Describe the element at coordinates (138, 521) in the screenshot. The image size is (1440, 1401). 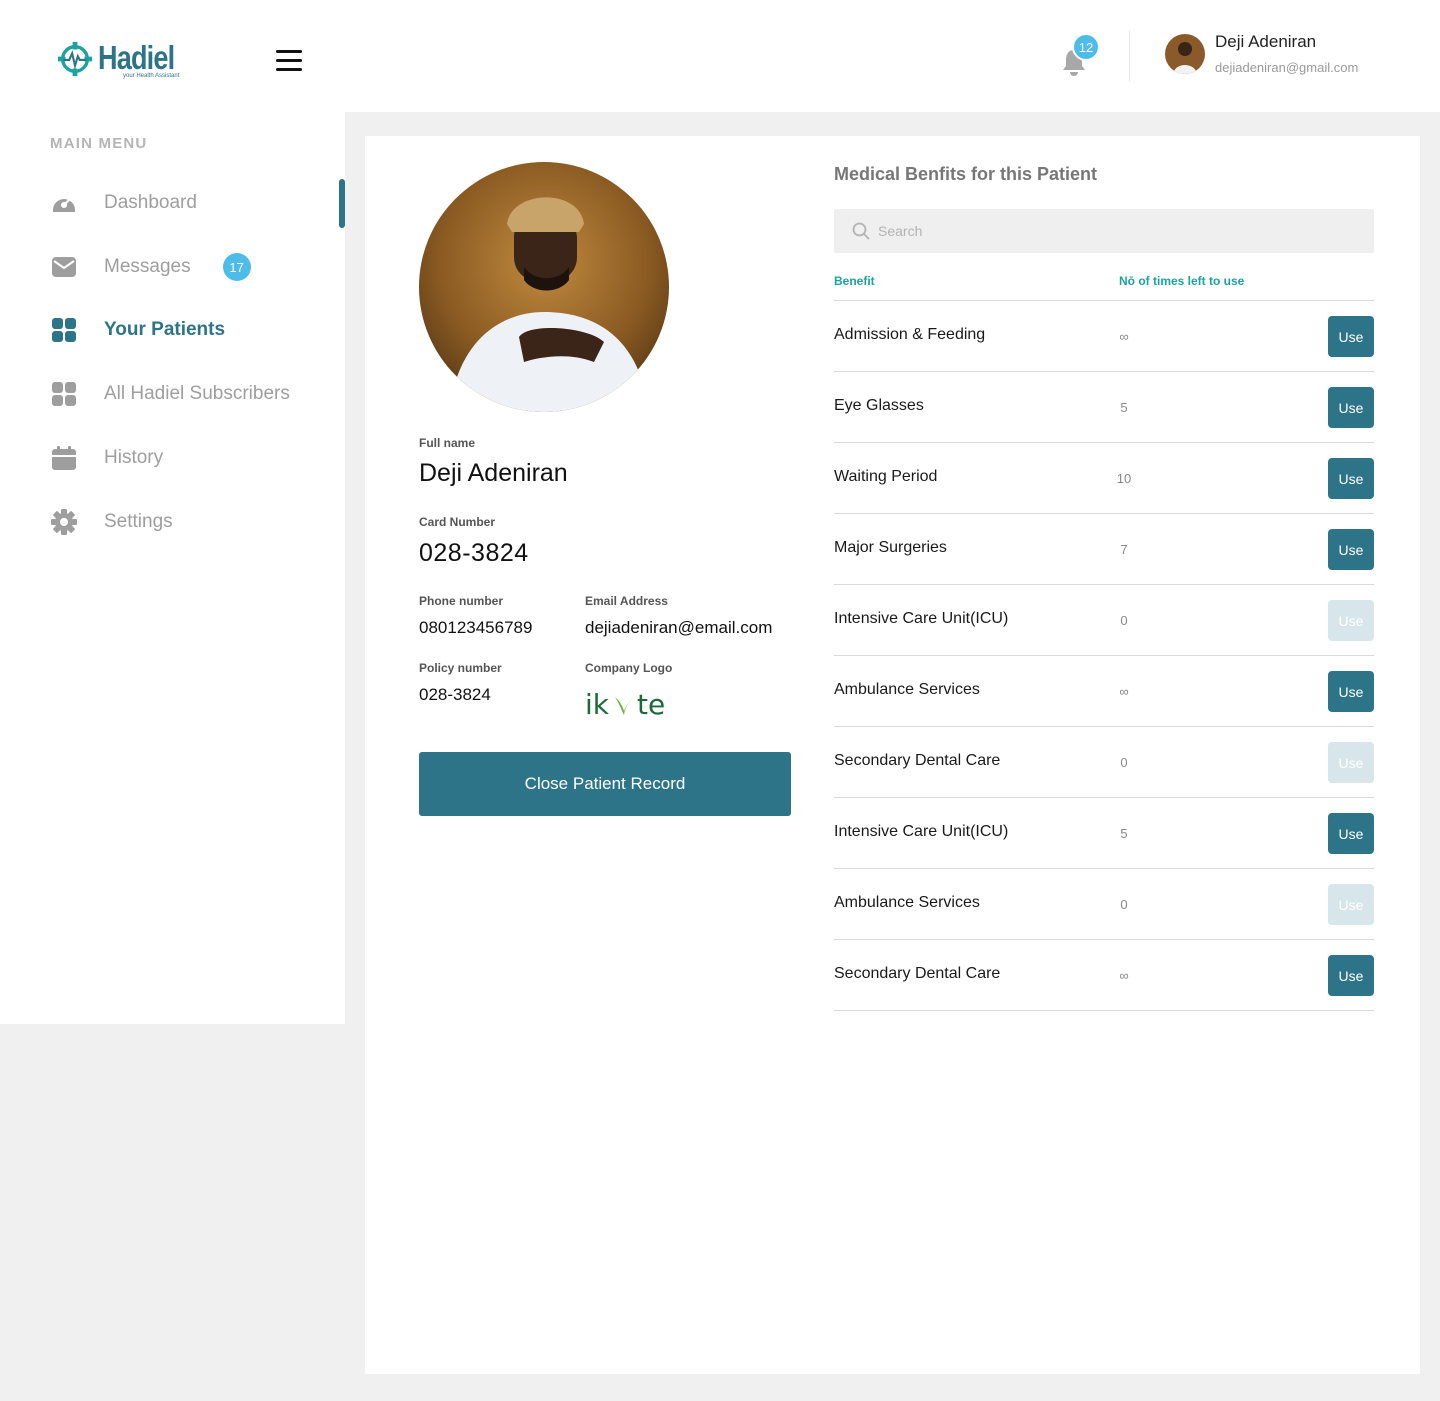
I see `sidebar-item-label: Settings` at that location.